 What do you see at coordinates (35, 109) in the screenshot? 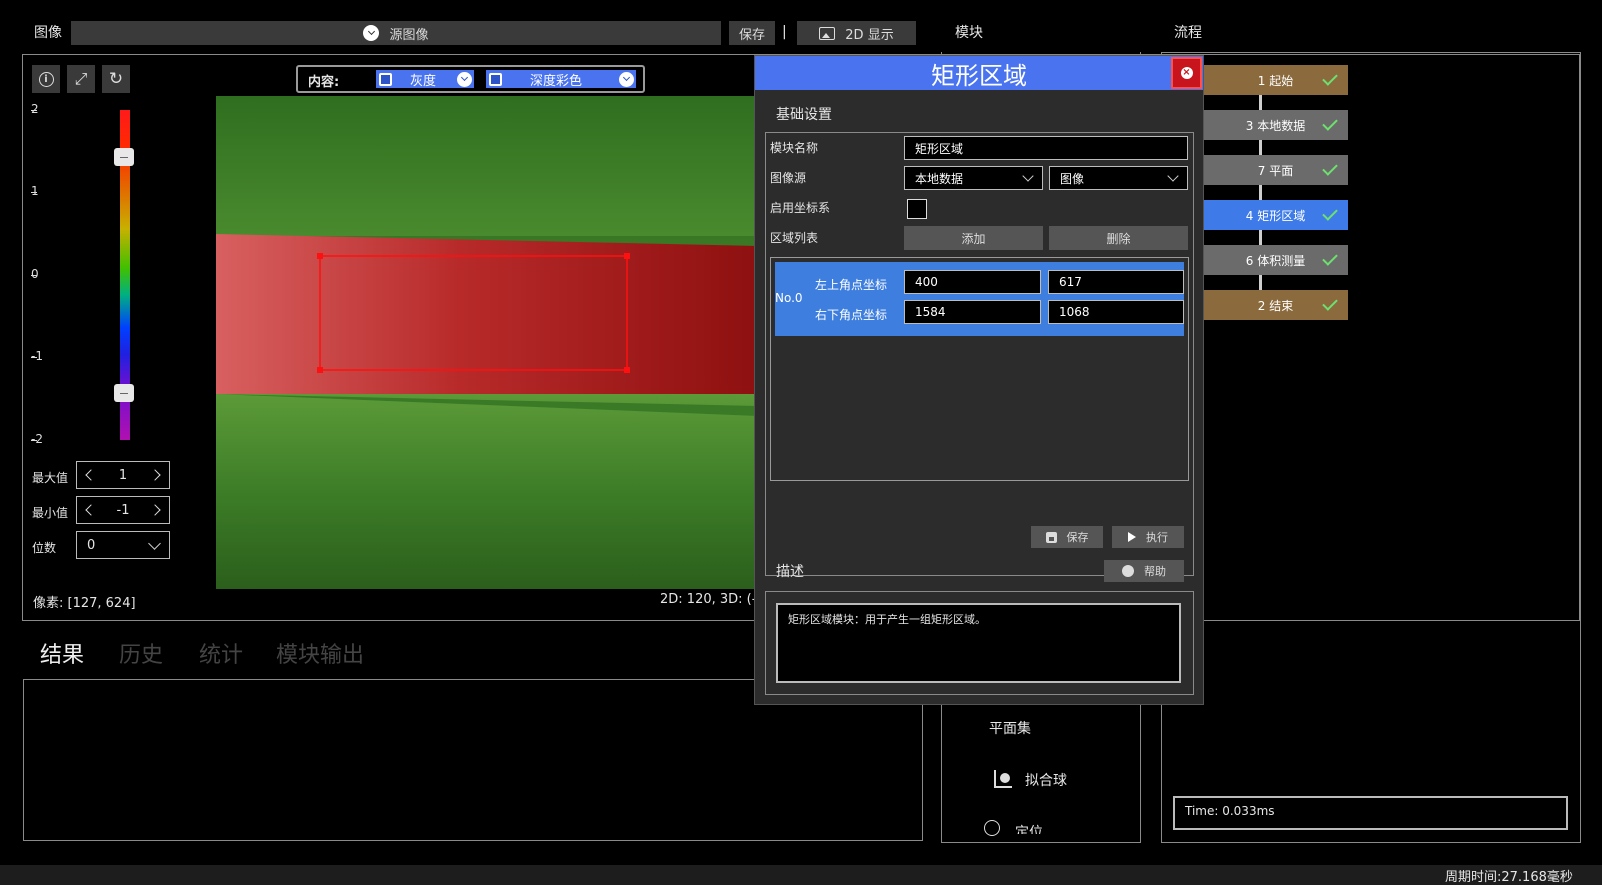
I see `scale-tick: 2` at bounding box center [35, 109].